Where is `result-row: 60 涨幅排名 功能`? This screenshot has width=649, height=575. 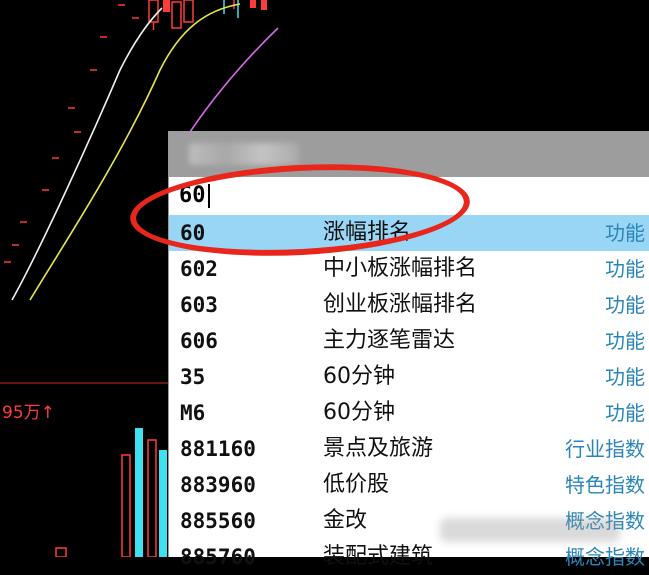 result-row: 60 涨幅排名 功能 is located at coordinates (409, 233).